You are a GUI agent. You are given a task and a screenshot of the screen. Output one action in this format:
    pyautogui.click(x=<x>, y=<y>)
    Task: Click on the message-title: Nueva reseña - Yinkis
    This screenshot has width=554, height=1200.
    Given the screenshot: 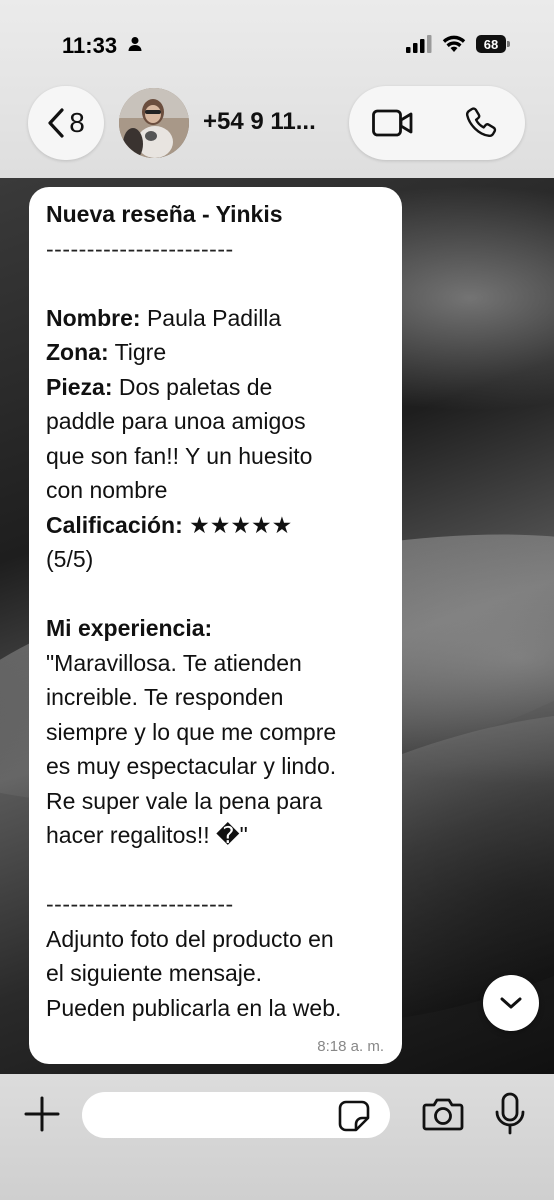 What is the action you would take?
    pyautogui.click(x=164, y=214)
    